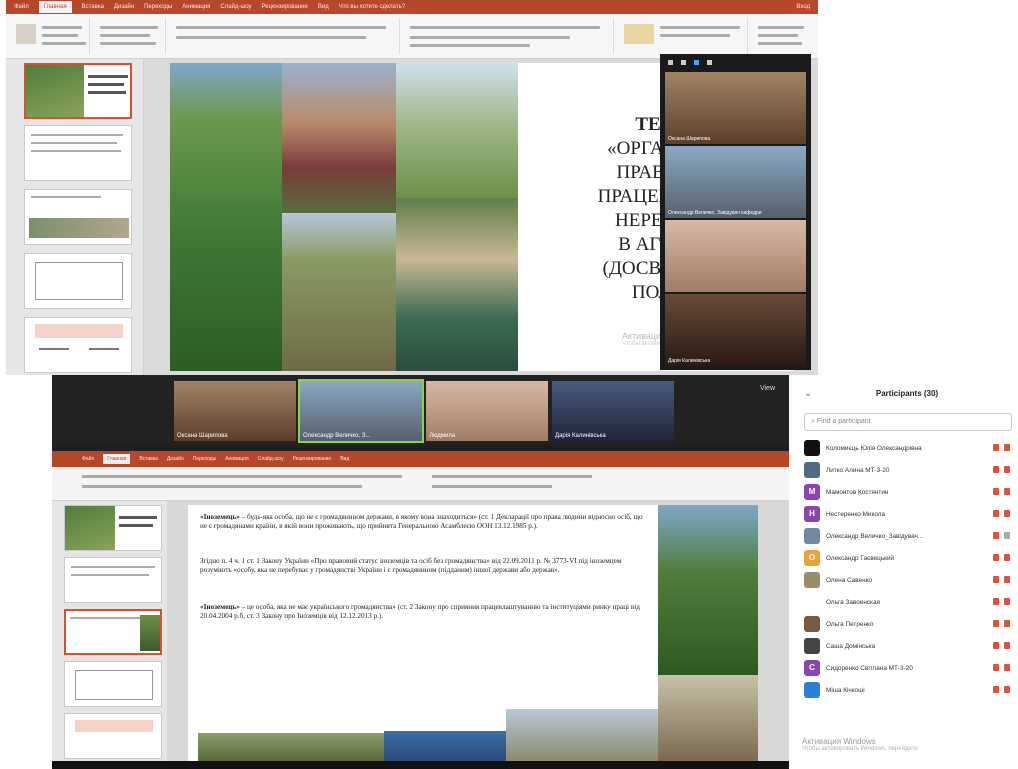 This screenshot has width=1018, height=769. What do you see at coordinates (907, 580) in the screenshot?
I see `participant-row: Олена Савенко` at bounding box center [907, 580].